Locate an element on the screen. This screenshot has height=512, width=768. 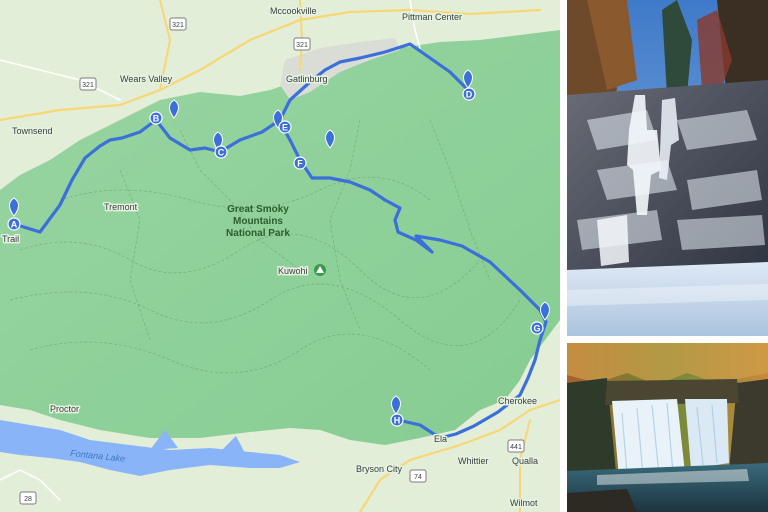
town-label-tremont: Tremont is located at coordinates (121, 207).